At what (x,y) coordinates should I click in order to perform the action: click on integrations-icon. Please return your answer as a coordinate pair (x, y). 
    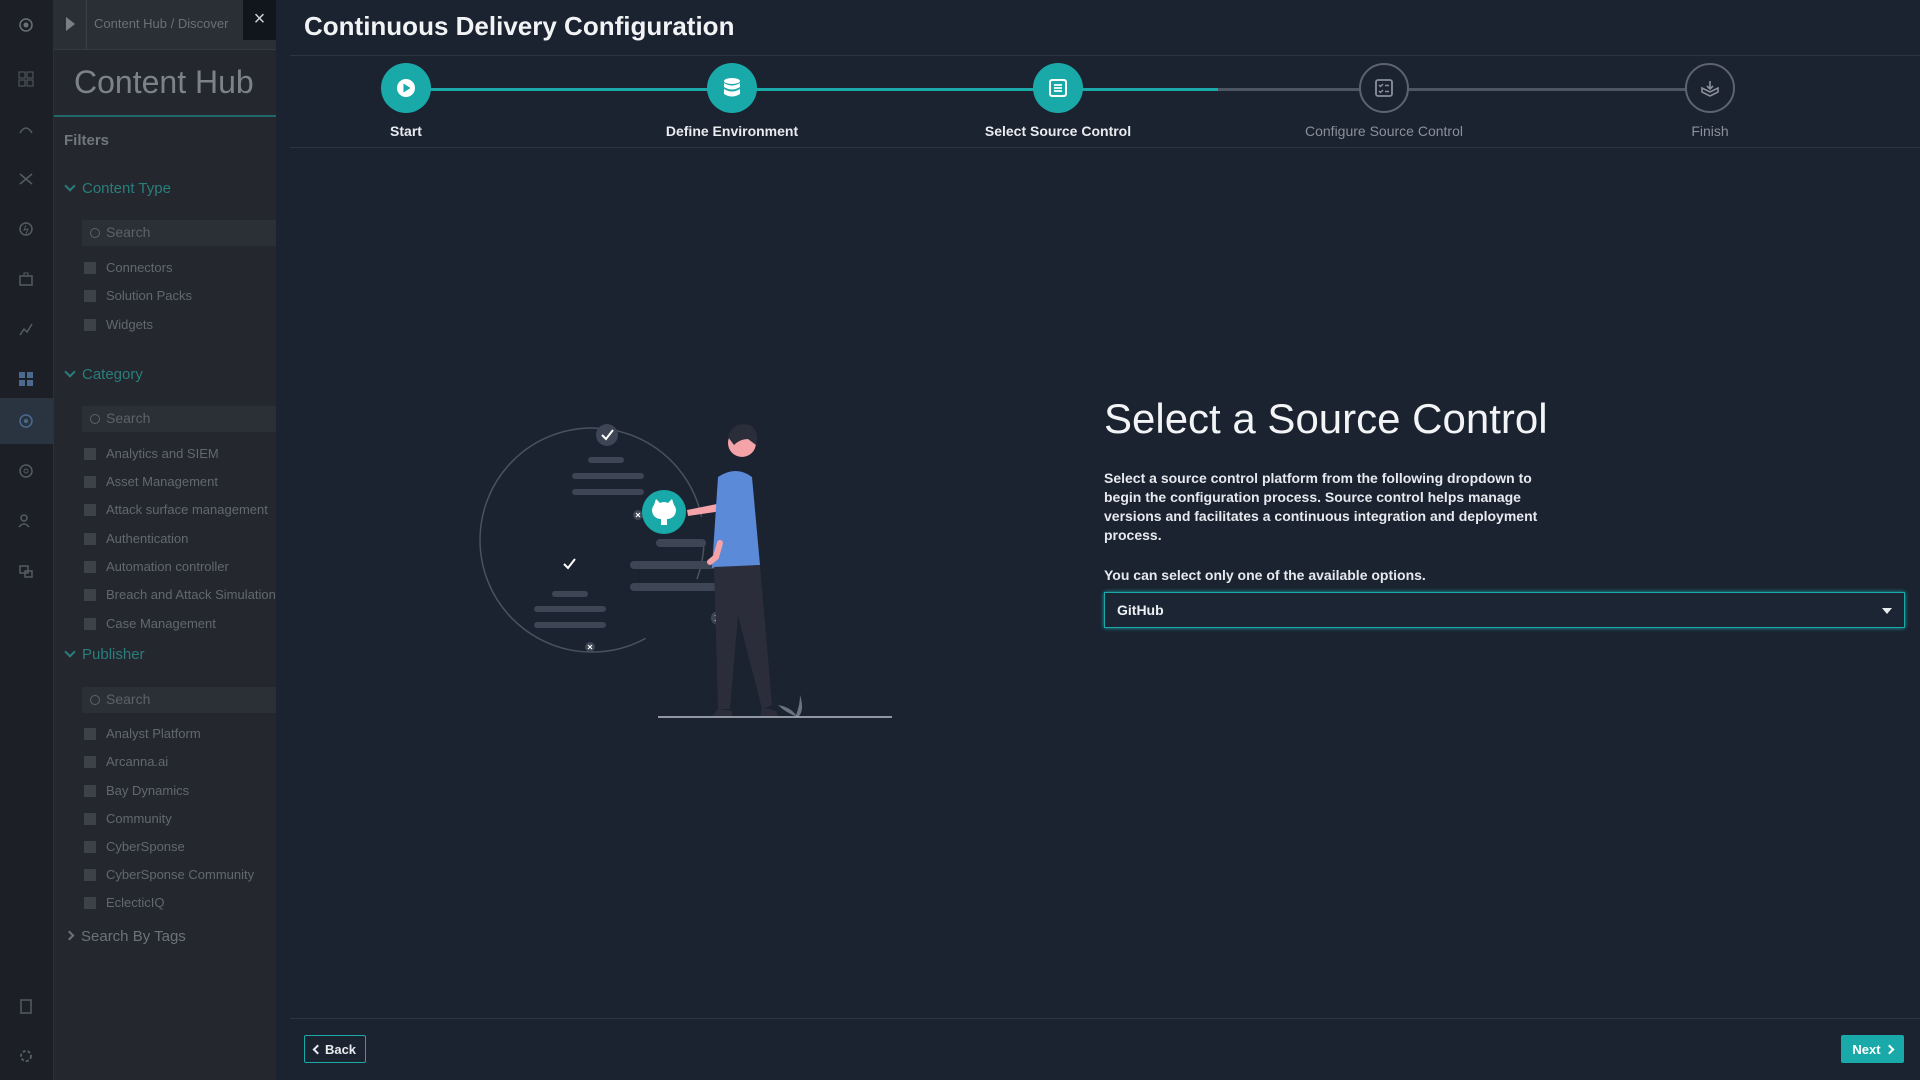
    Looking at the image, I should click on (26, 571).